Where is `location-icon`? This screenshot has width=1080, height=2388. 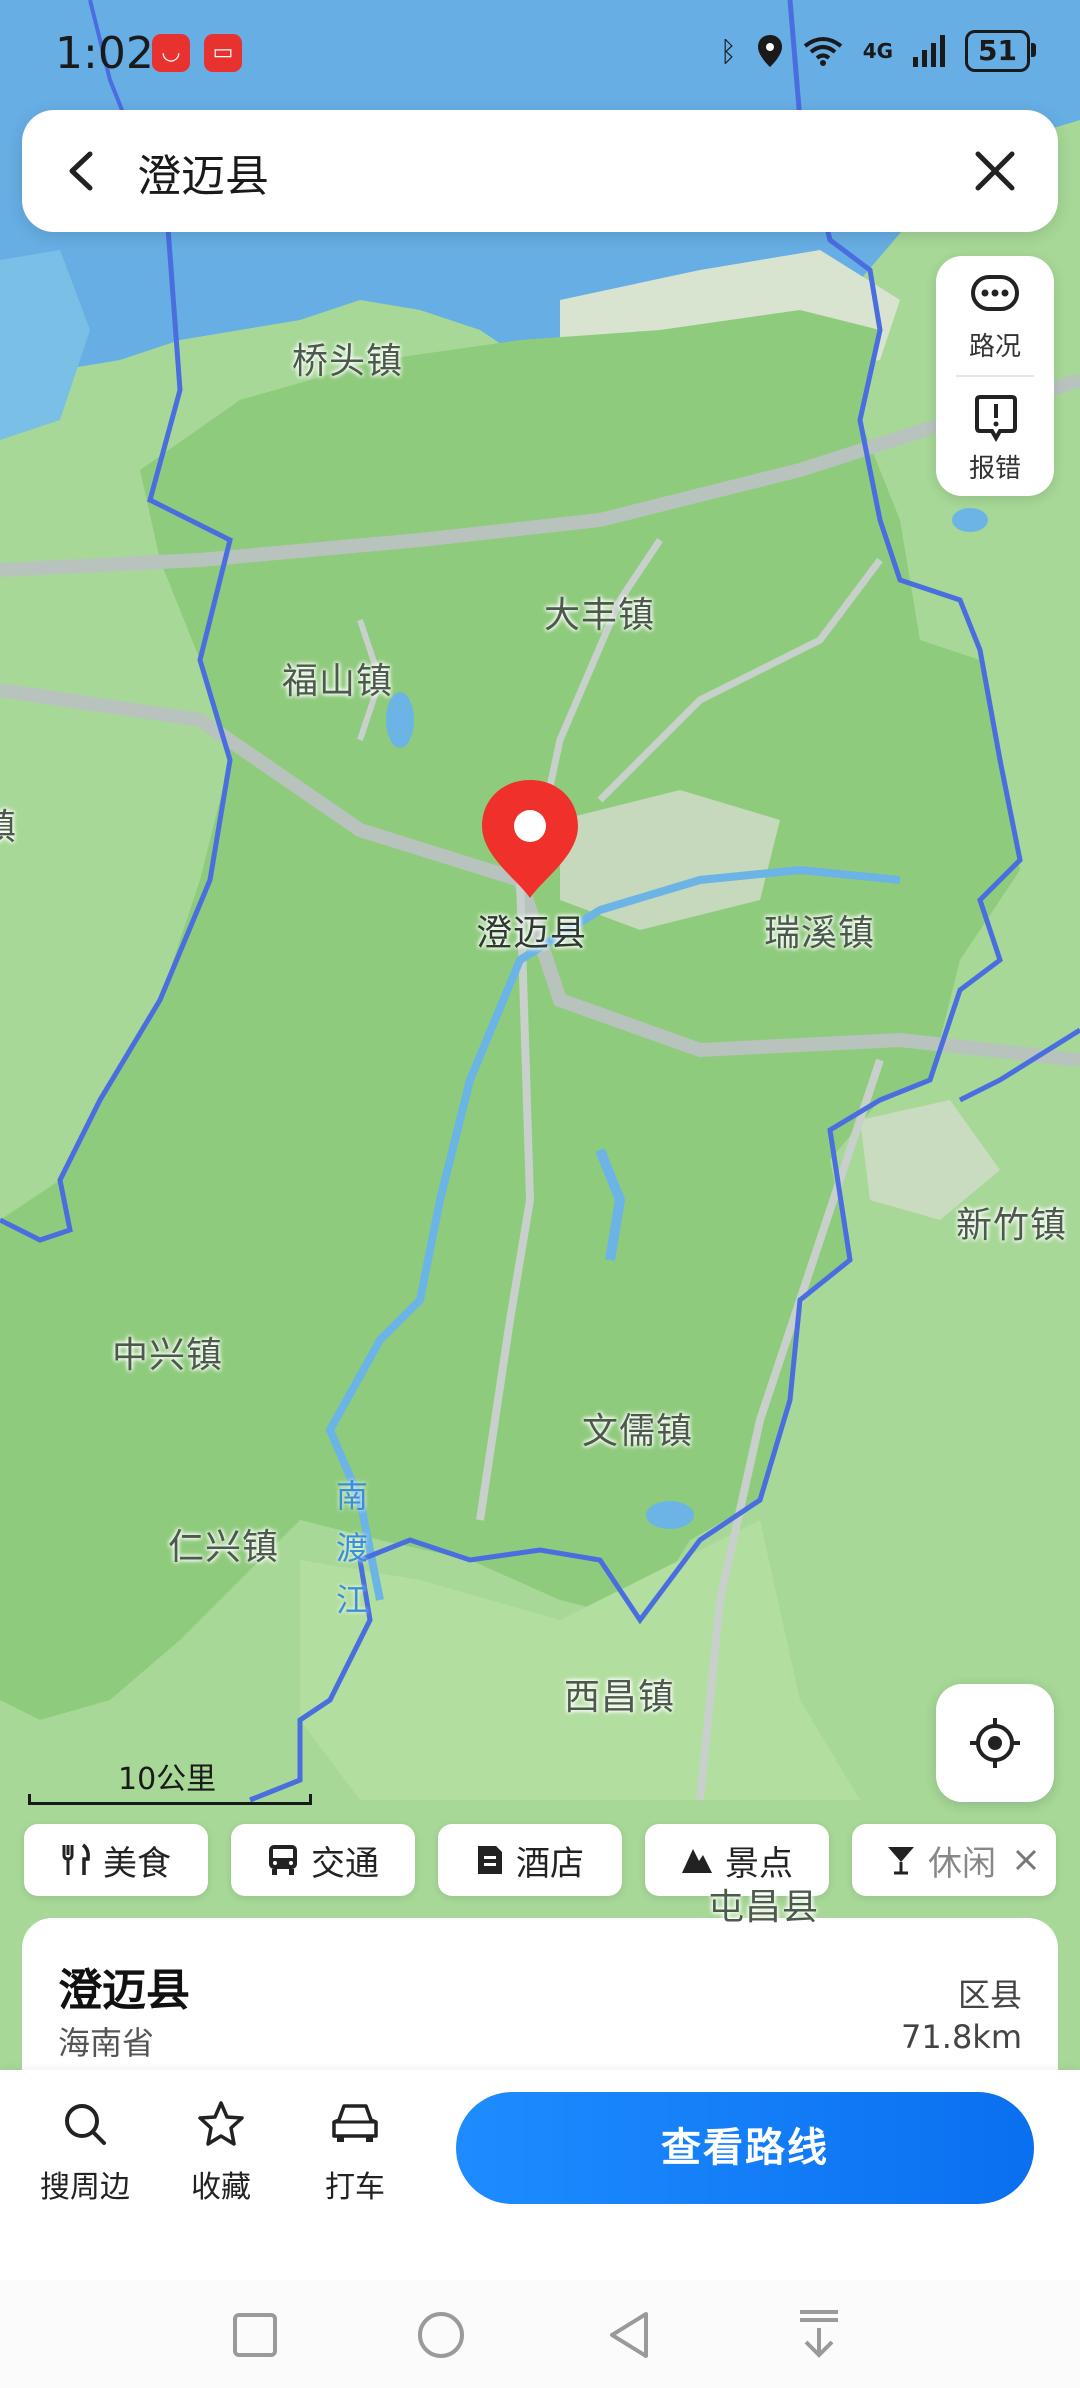 location-icon is located at coordinates (769, 51).